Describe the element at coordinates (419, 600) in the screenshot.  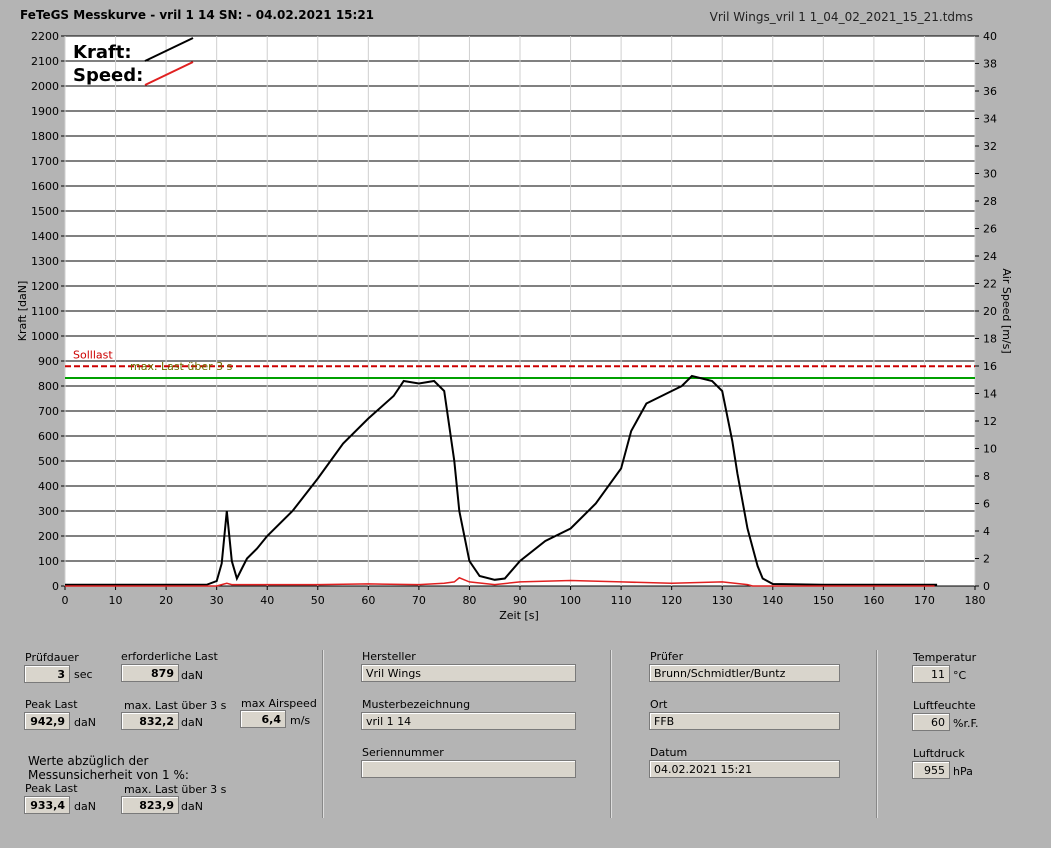
I see `x-tick-label: 70` at that location.